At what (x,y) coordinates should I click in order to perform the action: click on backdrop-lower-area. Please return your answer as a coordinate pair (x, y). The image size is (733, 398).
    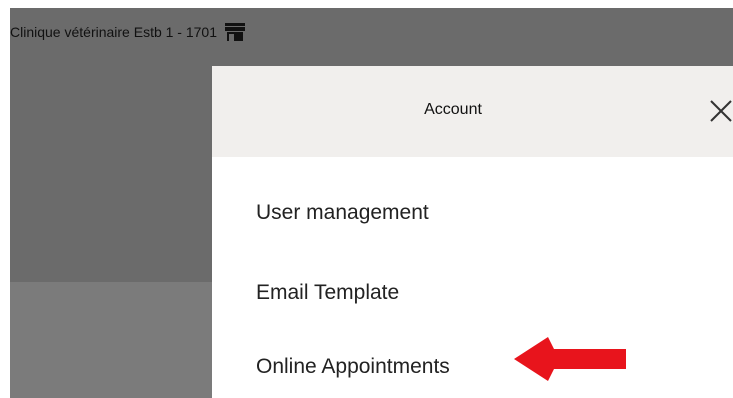
    Looking at the image, I should click on (106, 340).